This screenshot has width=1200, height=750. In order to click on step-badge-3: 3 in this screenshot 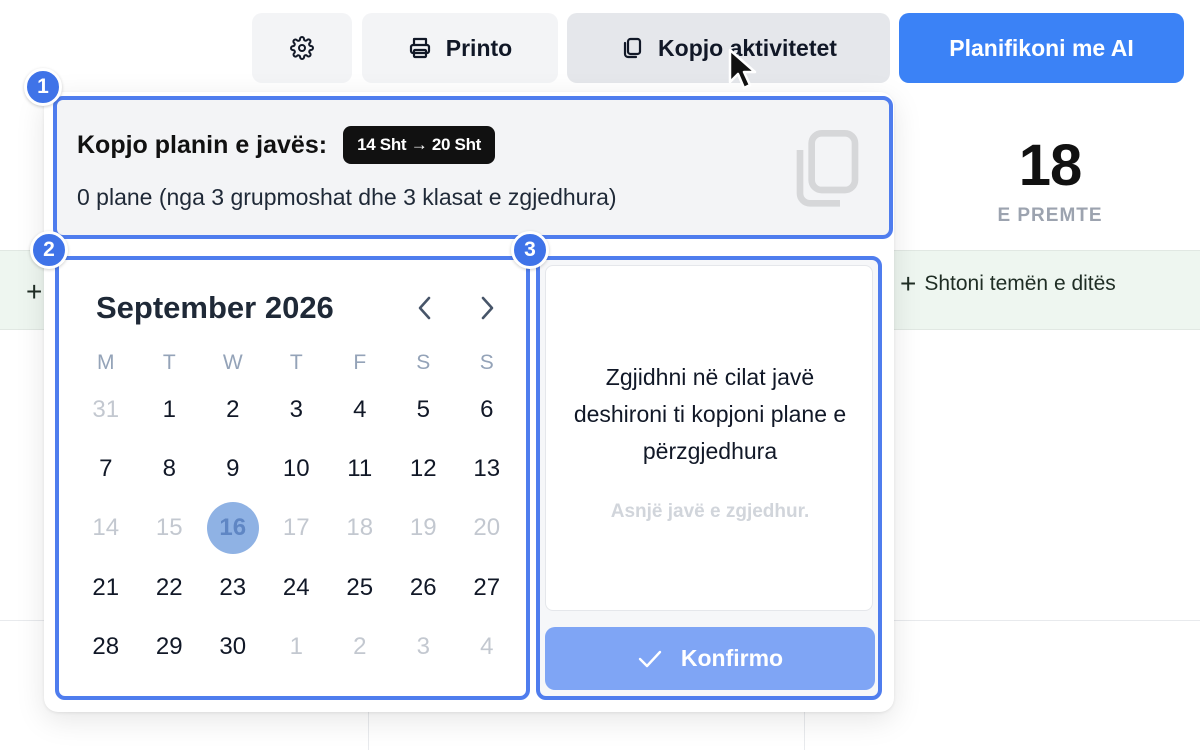, I will do `click(530, 250)`.